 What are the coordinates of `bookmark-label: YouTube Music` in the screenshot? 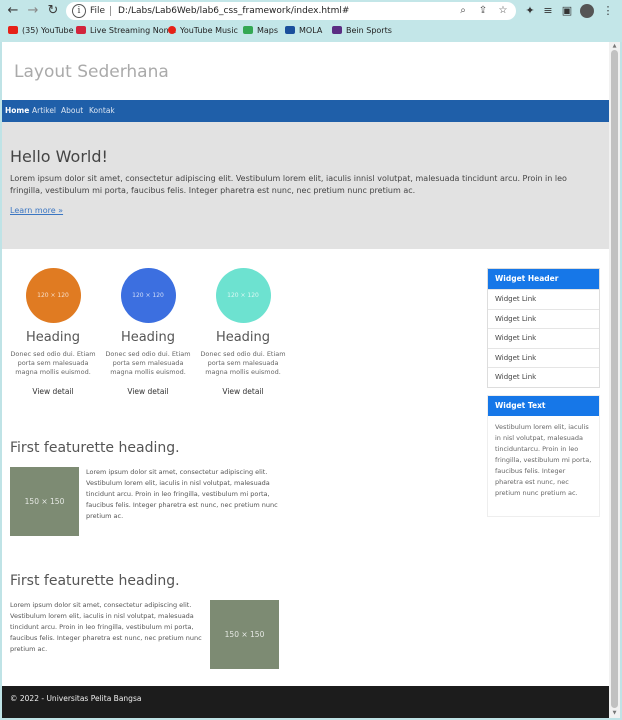 It's located at (209, 30).